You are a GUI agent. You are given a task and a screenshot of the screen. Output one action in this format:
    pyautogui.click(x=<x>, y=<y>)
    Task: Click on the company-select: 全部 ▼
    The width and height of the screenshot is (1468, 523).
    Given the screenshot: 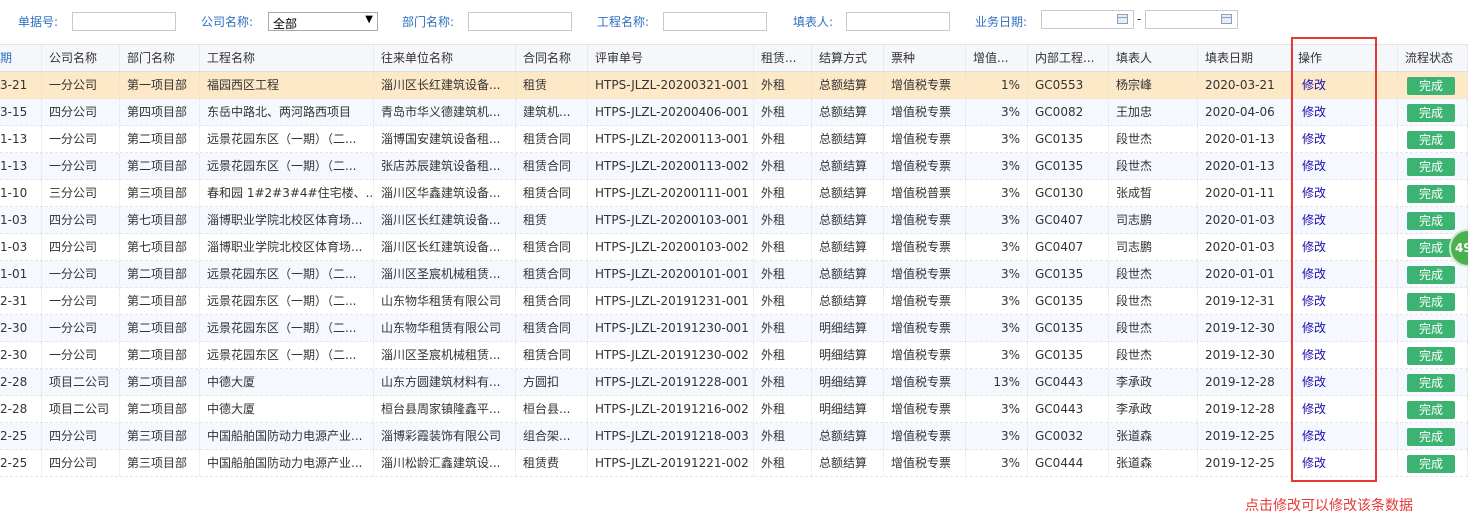 What is the action you would take?
    pyautogui.click(x=323, y=21)
    